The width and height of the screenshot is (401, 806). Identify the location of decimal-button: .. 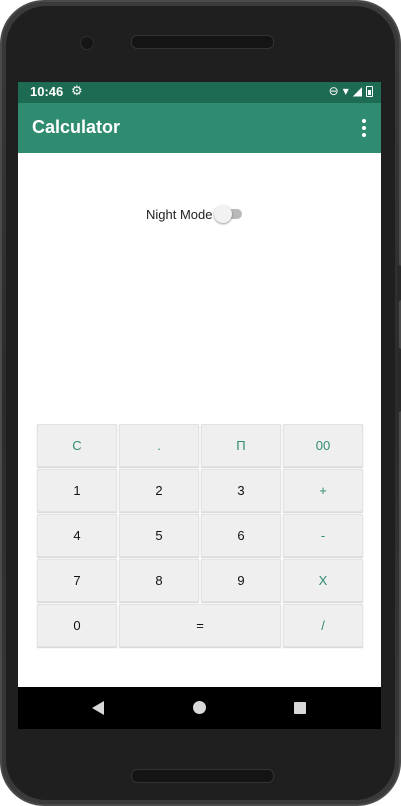
(159, 445).